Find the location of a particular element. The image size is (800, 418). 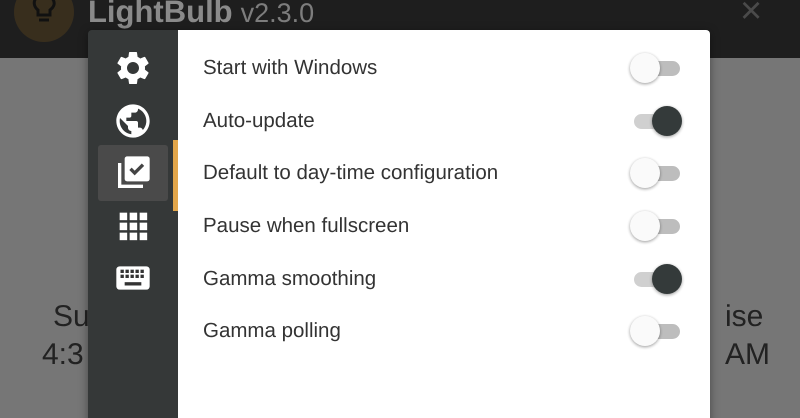

setting-label: Default to day-time configuration is located at coordinates (350, 173).